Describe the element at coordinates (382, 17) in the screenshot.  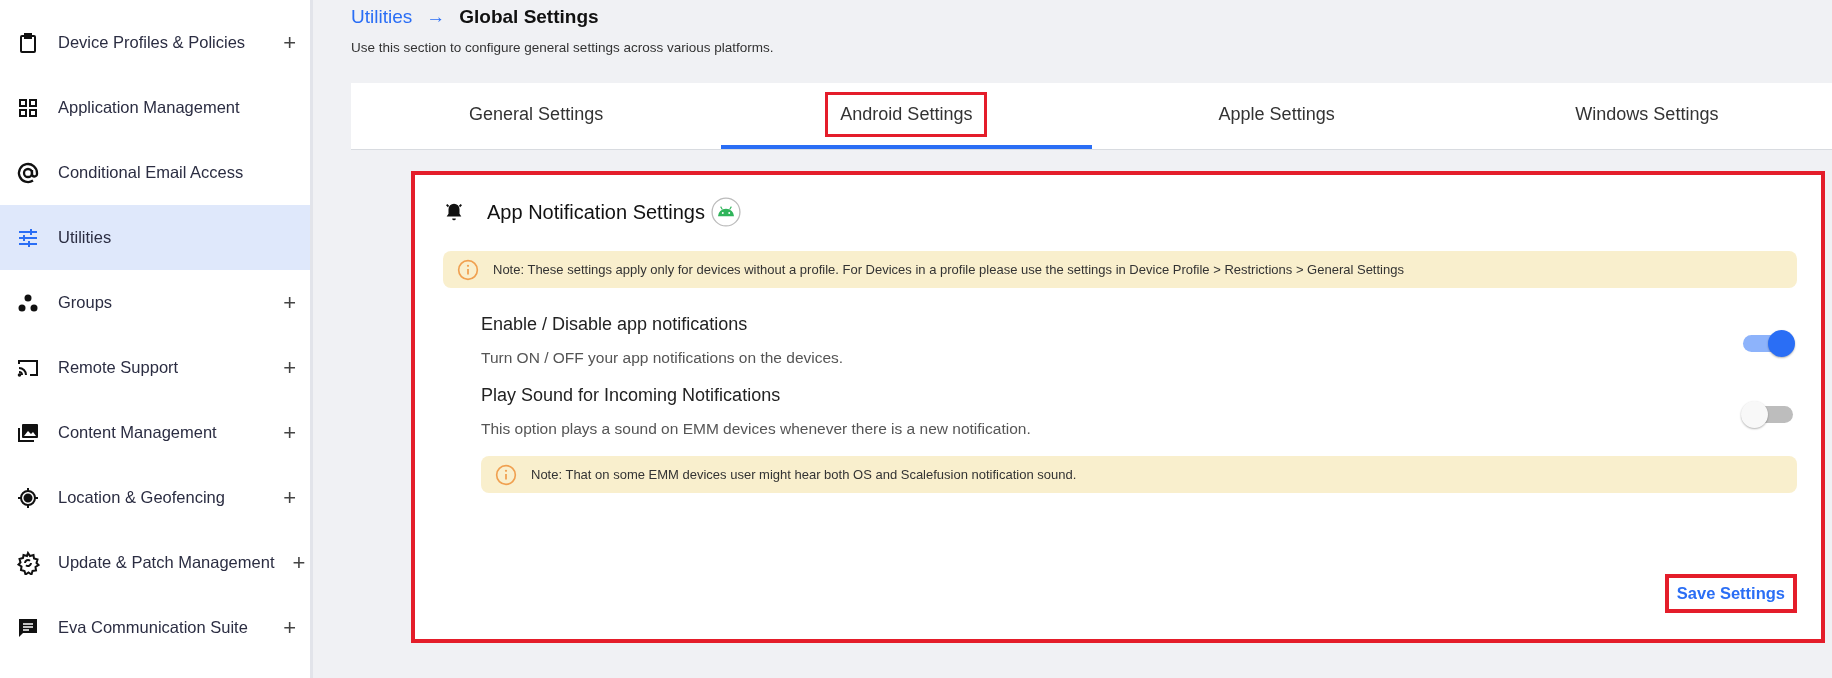
I see `breadcrumb-link: Utilities` at that location.